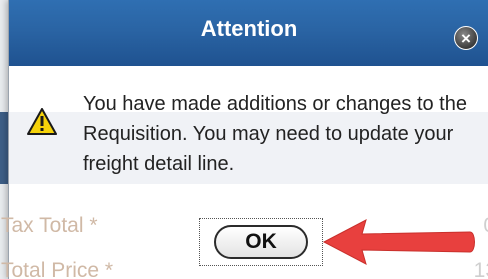  I want to click on background-tax-total-label: Tax Total *, so click(49, 225).